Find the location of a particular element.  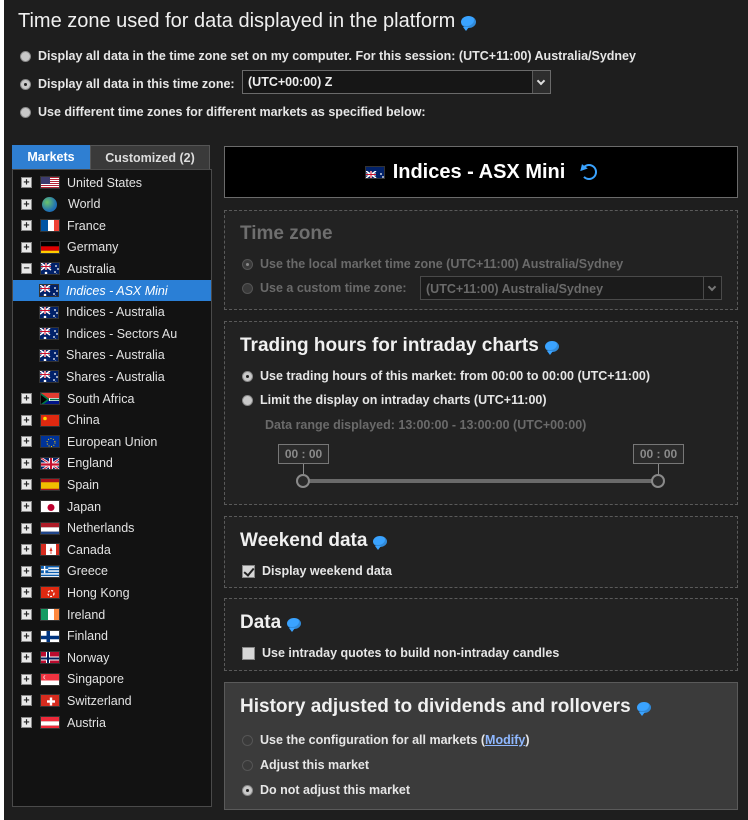

tab-customized: Customized (2) is located at coordinates (150, 157).